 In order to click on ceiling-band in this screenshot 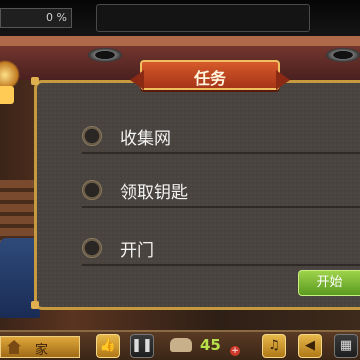, I will do `click(180, 41)`.